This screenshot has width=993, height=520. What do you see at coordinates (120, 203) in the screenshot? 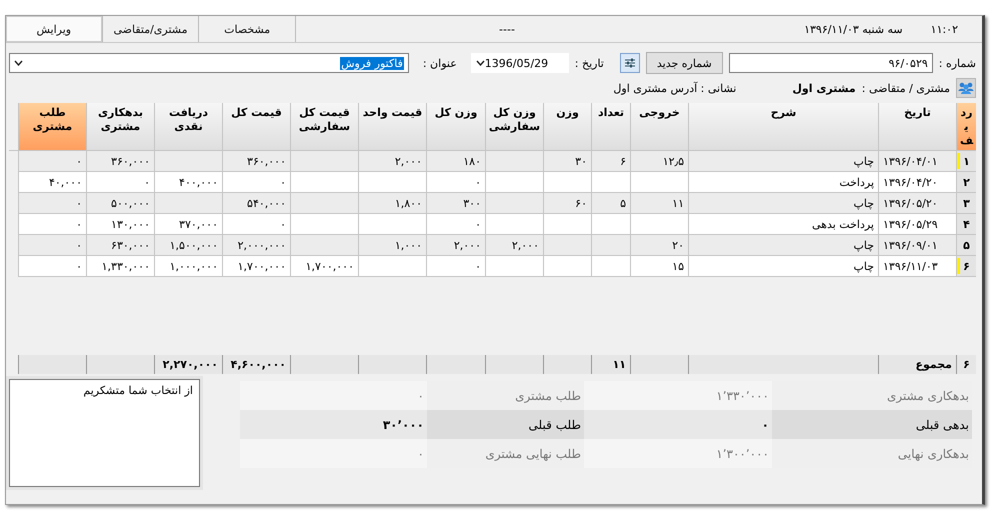
I see `table-cell: ۵۰۰,۰۰۰` at bounding box center [120, 203].